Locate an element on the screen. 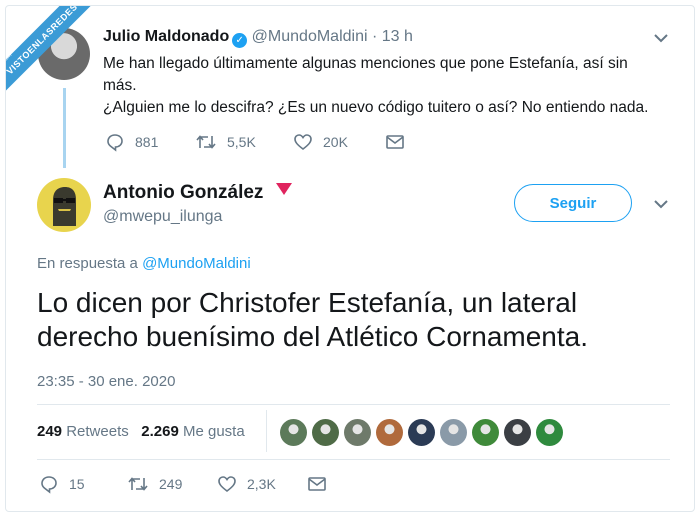 The height and width of the screenshot is (517, 700). tweet2-retweet-count: 249 is located at coordinates (171, 484).